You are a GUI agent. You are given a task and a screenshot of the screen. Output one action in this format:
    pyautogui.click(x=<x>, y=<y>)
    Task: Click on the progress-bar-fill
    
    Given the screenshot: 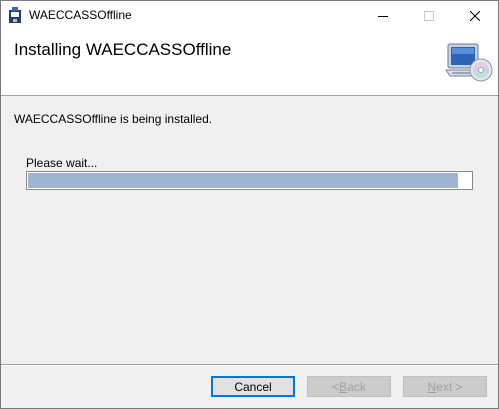 What is the action you would take?
    pyautogui.click(x=243, y=180)
    